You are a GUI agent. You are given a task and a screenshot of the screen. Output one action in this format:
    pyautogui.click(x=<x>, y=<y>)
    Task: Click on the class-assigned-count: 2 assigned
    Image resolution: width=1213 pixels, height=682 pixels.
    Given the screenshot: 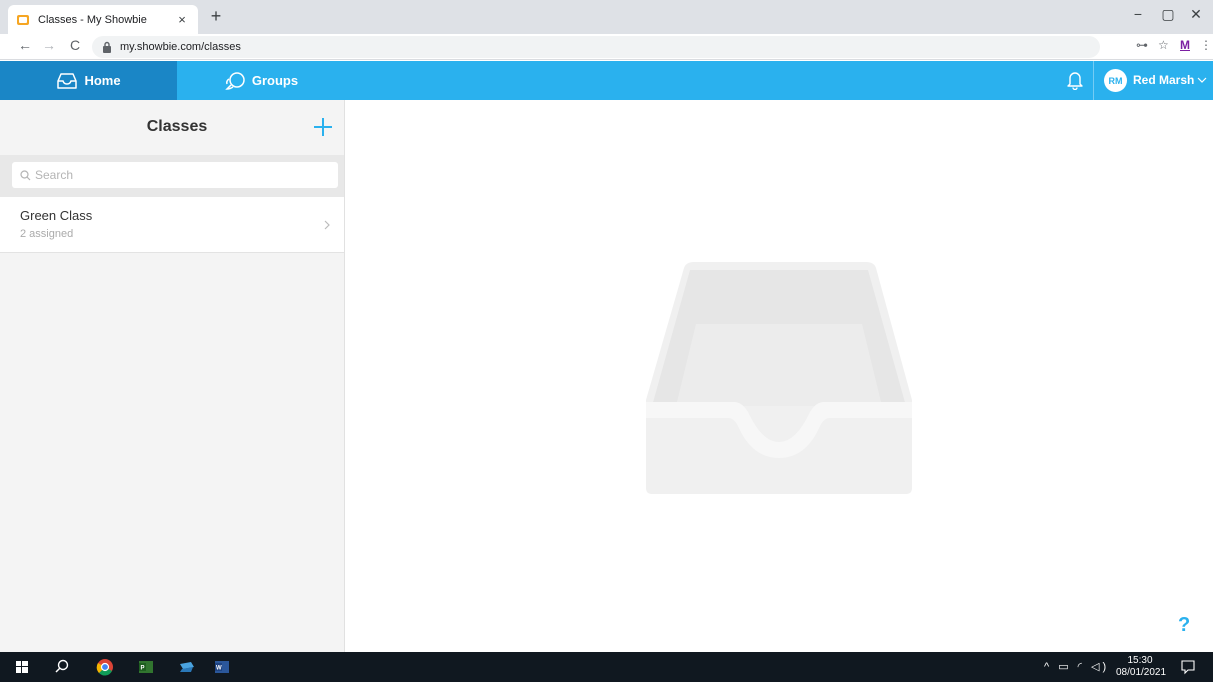 What is the action you would take?
    pyautogui.click(x=47, y=234)
    